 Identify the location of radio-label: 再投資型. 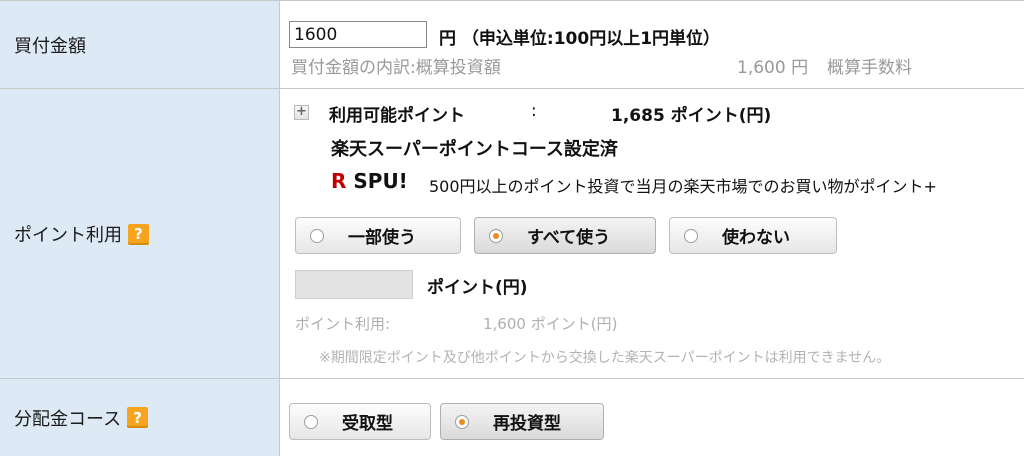
(527, 424).